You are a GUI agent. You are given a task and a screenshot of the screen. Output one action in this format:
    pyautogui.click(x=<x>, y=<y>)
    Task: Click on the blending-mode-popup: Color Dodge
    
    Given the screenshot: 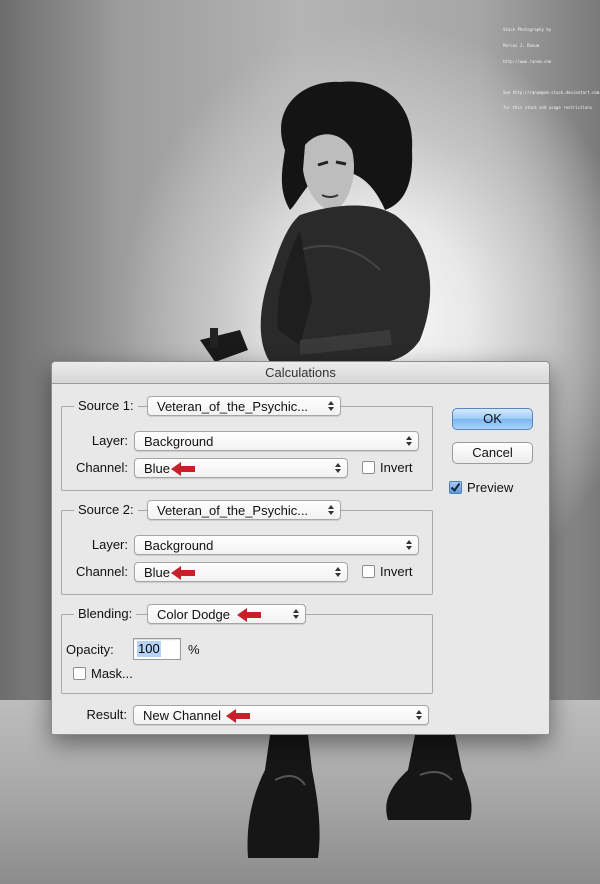 What is the action you would take?
    pyautogui.click(x=226, y=614)
    